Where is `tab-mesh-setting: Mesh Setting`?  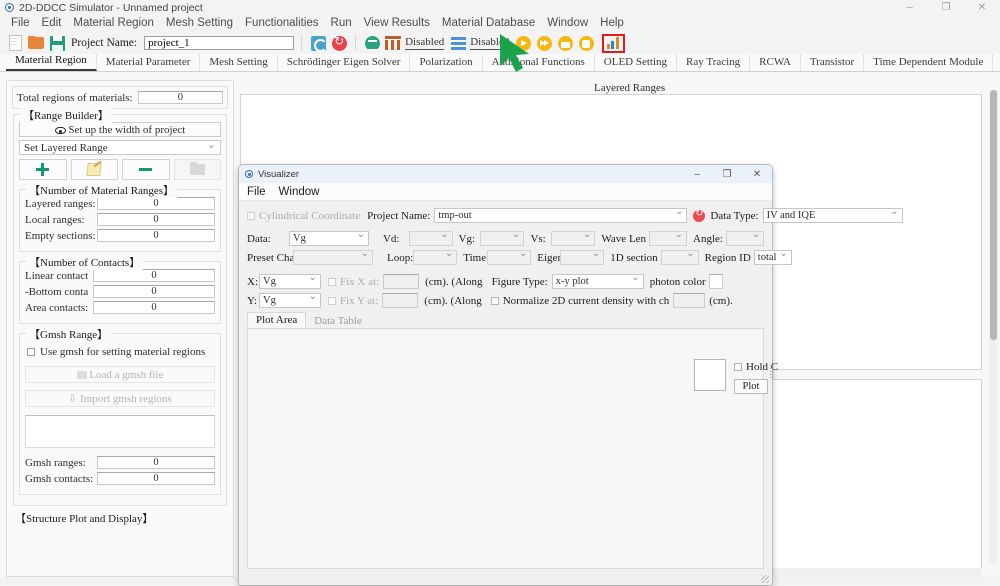
tab-mesh-setting: Mesh Setting is located at coordinates (239, 62).